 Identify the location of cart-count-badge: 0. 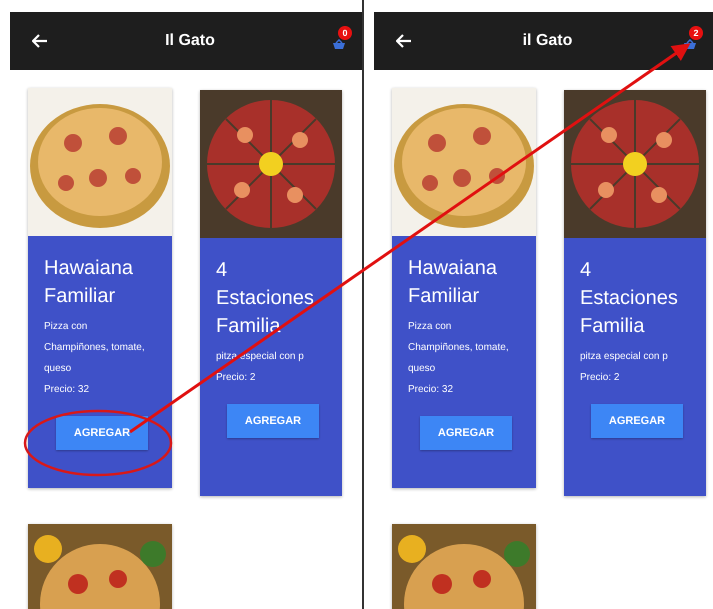
(345, 33).